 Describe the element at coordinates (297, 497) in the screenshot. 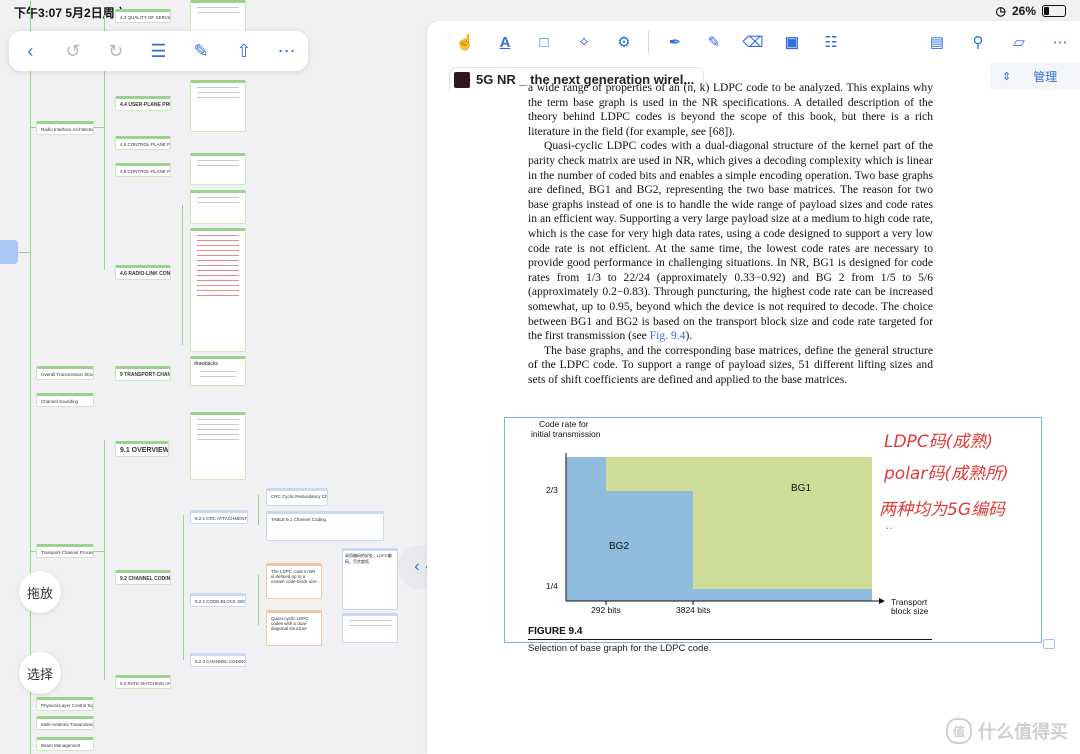

I see `mindmap-node: CRC Cyclic Redundancy Check` at that location.